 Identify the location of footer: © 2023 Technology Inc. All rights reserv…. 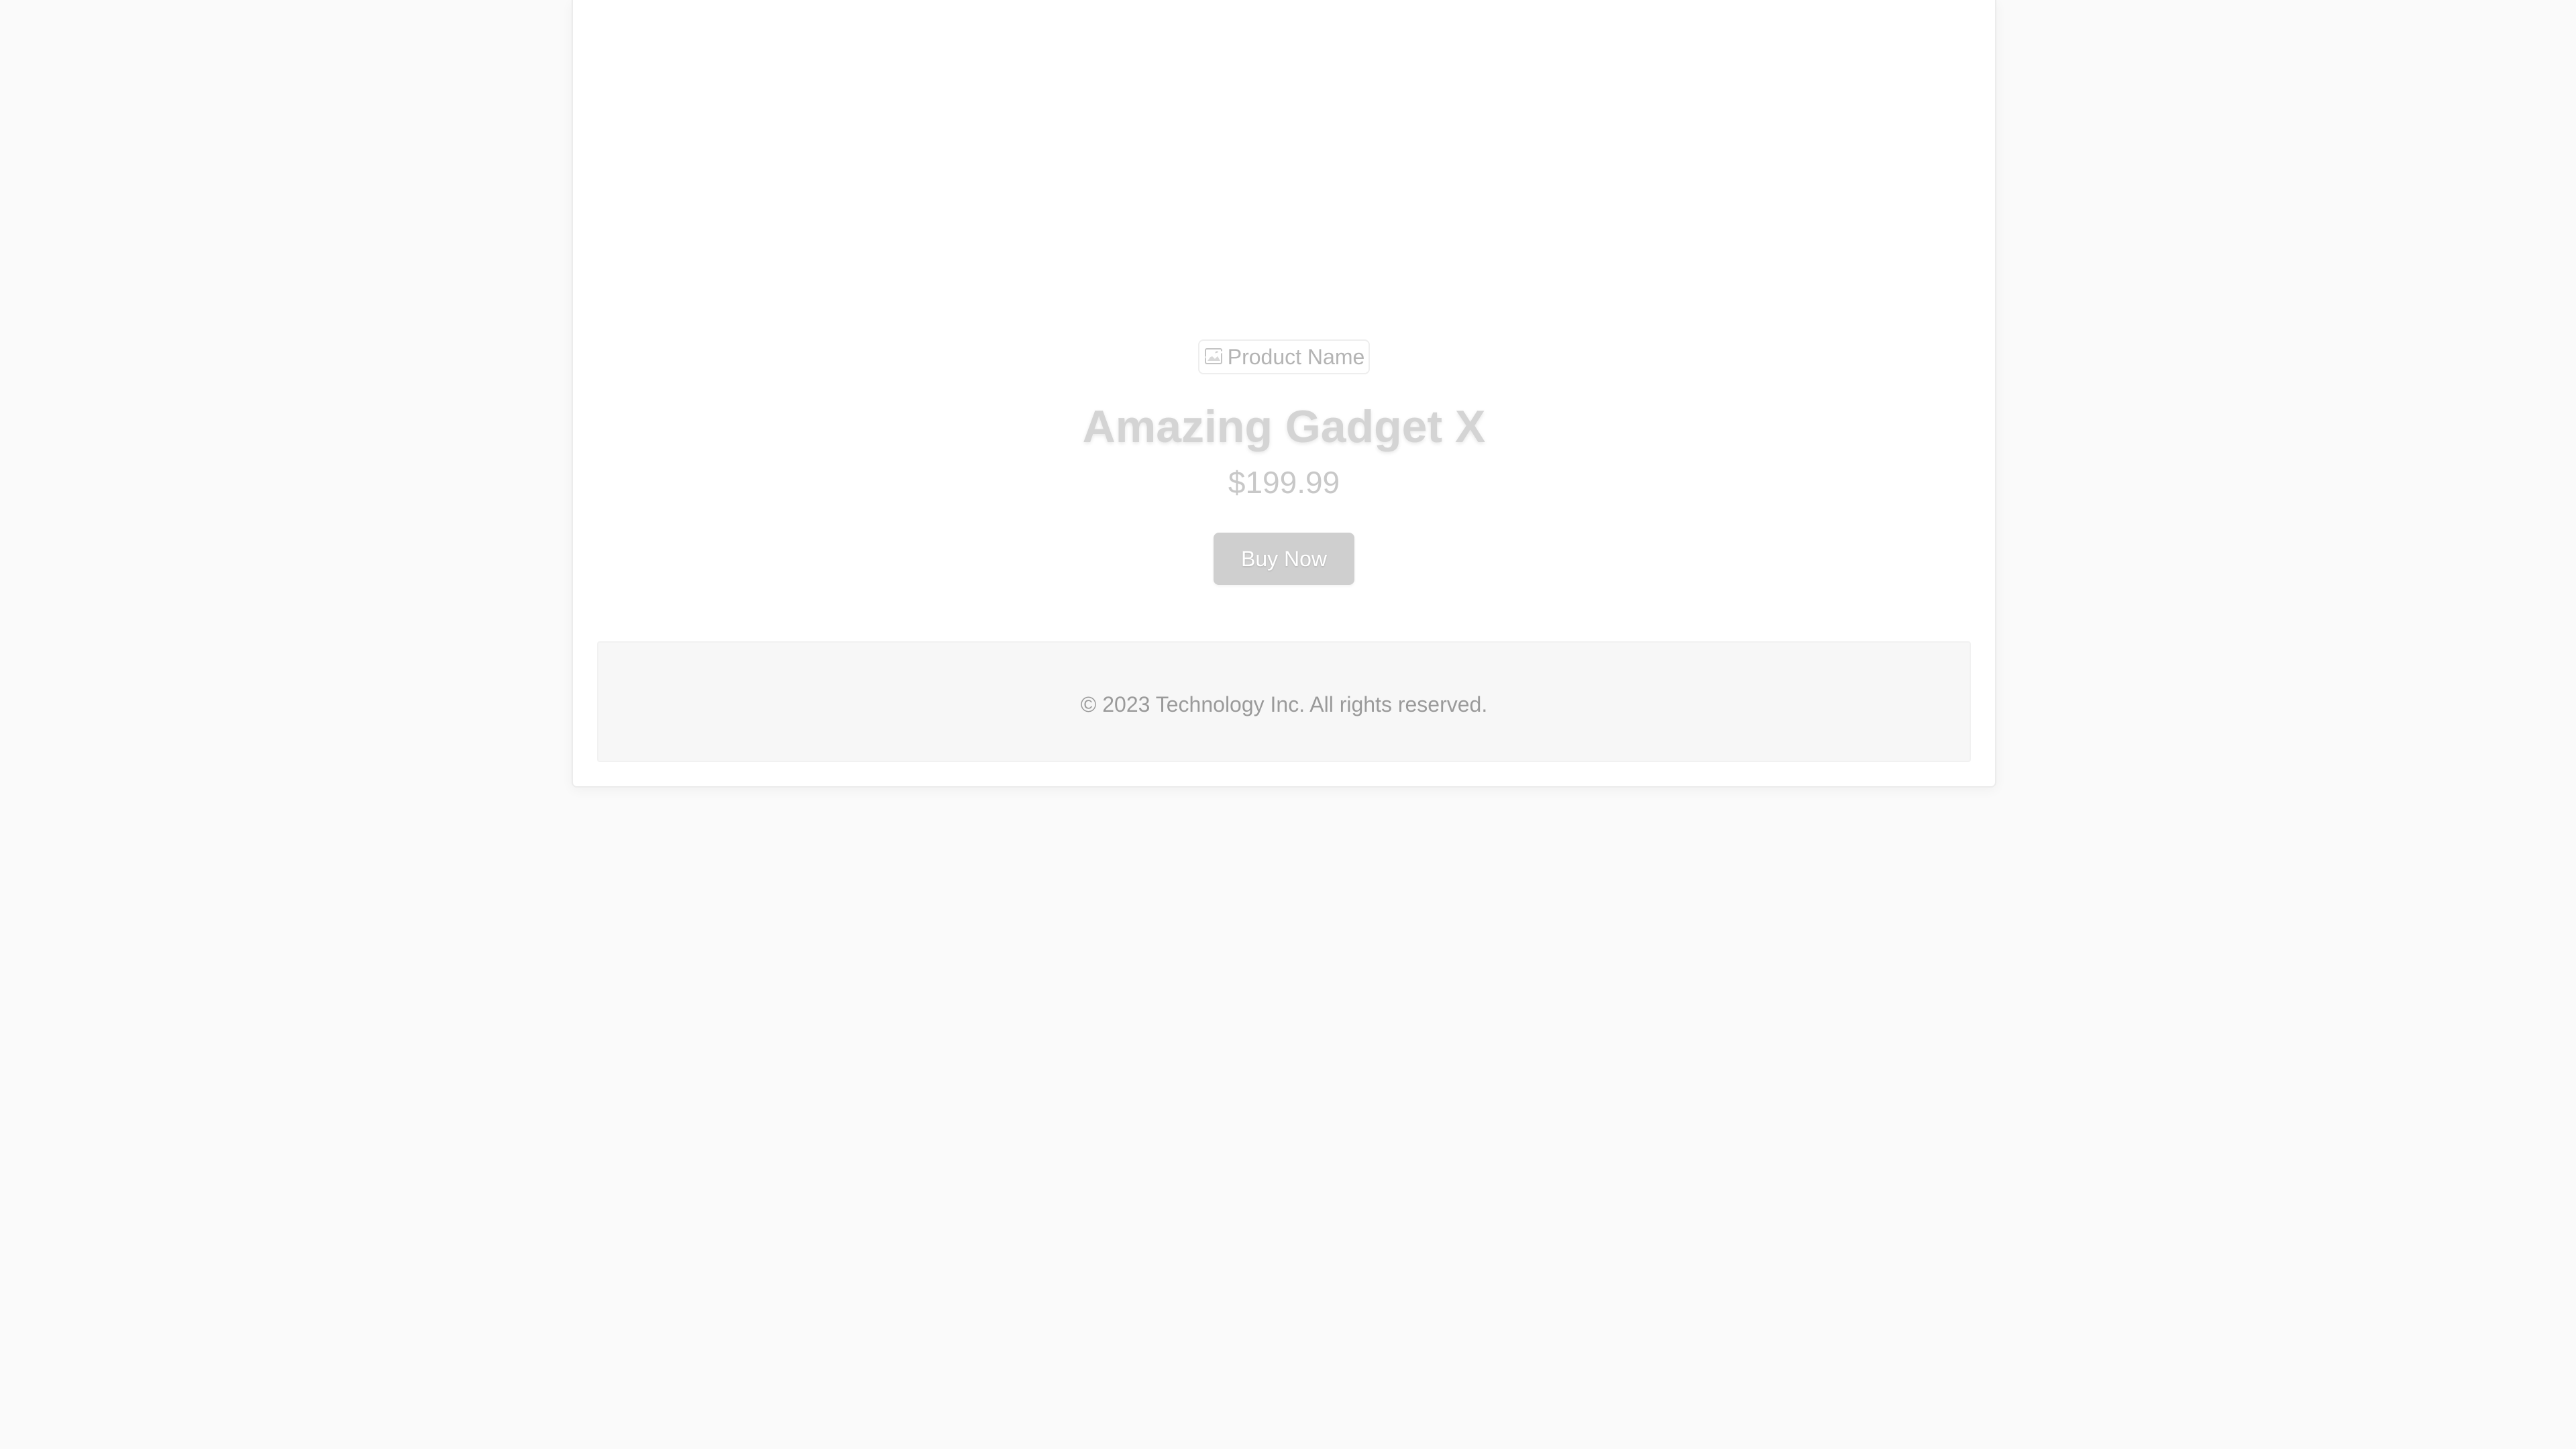
(1284, 701).